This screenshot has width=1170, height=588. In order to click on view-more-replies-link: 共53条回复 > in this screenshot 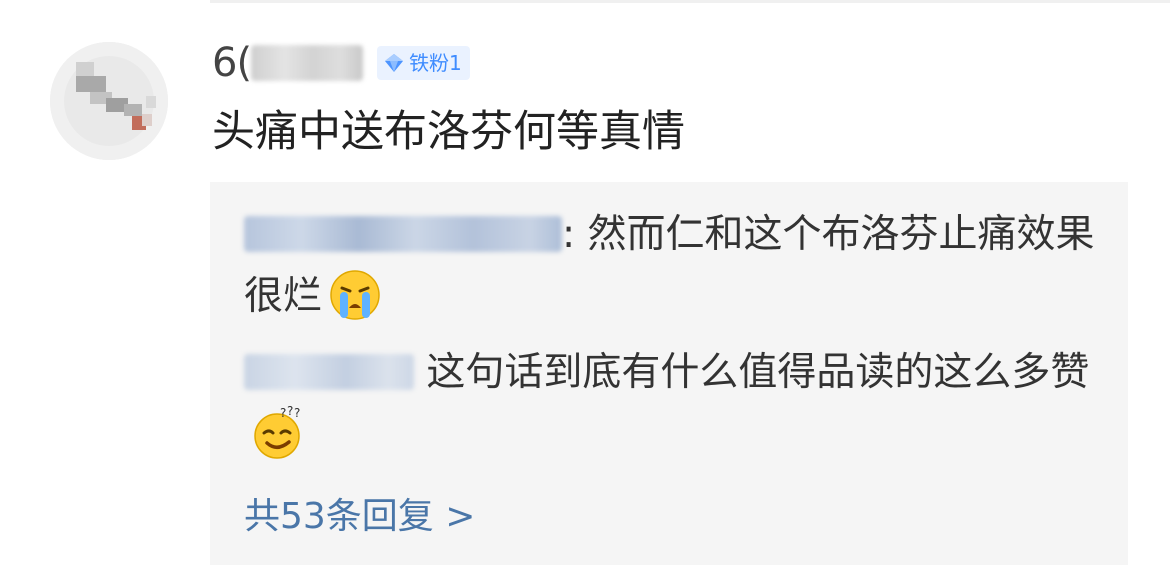, I will do `click(359, 517)`.